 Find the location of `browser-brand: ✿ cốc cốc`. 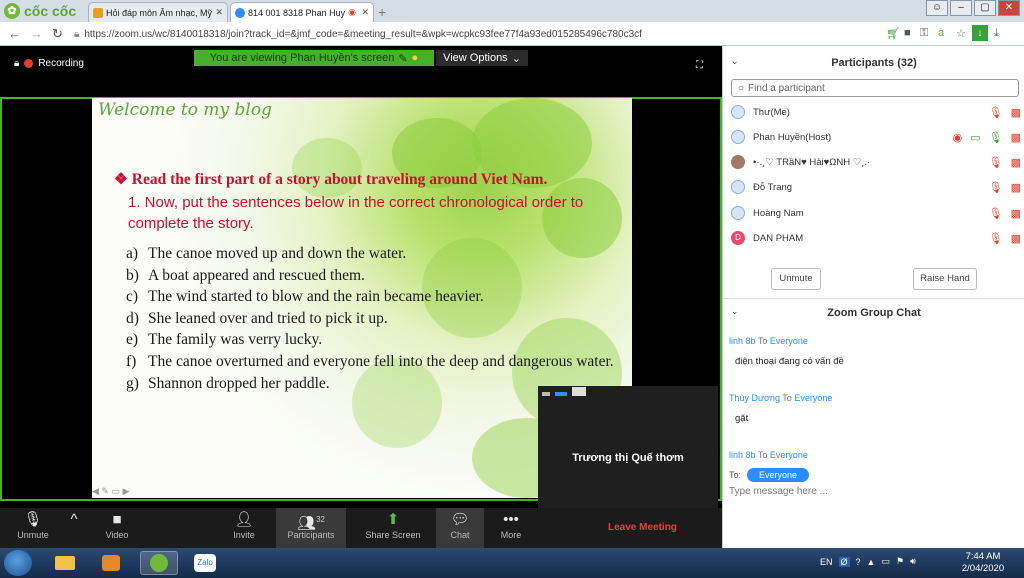

browser-brand: ✿ cốc cốc is located at coordinates (40, 11).